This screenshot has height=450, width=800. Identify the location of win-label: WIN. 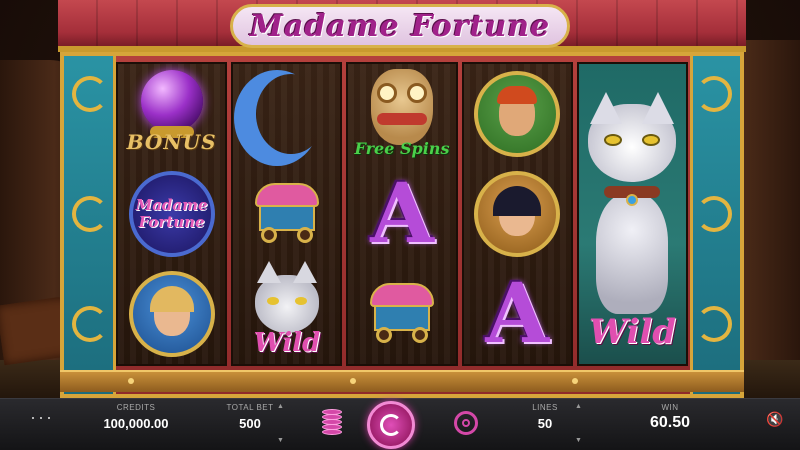
(670, 407).